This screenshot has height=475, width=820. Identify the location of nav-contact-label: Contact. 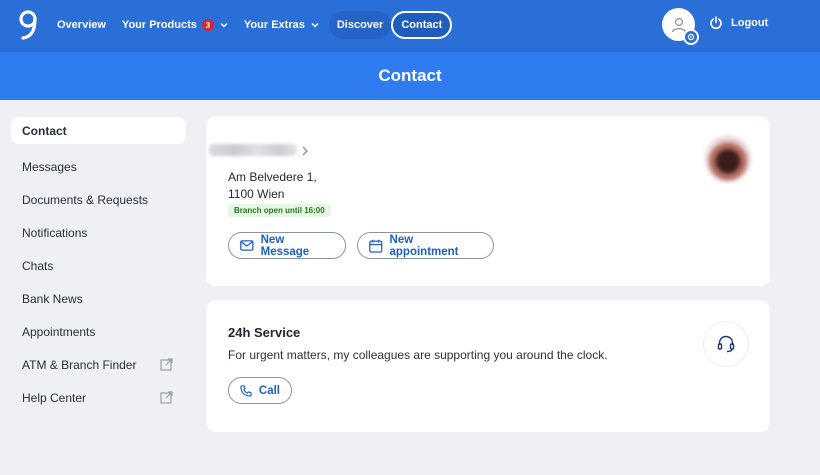
(422, 25).